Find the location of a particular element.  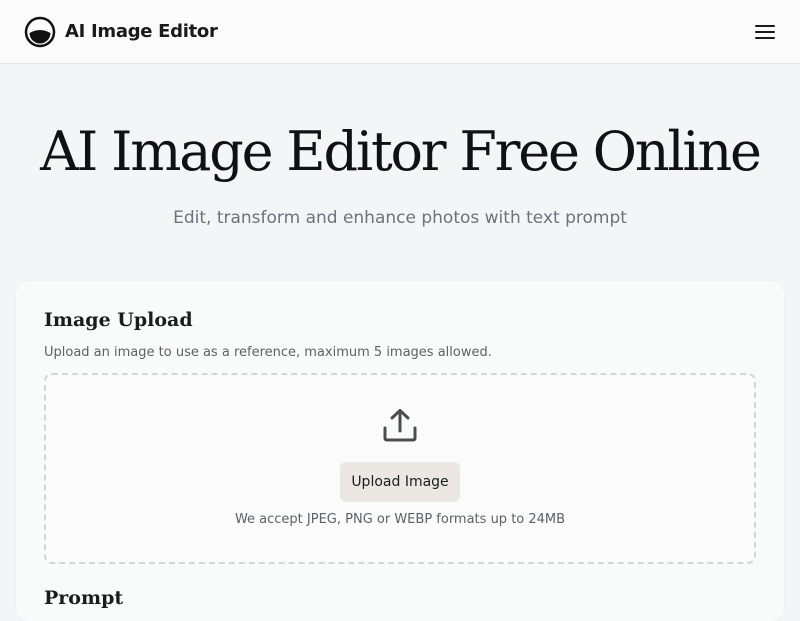

image-upload-title: Image Upload is located at coordinates (118, 320).